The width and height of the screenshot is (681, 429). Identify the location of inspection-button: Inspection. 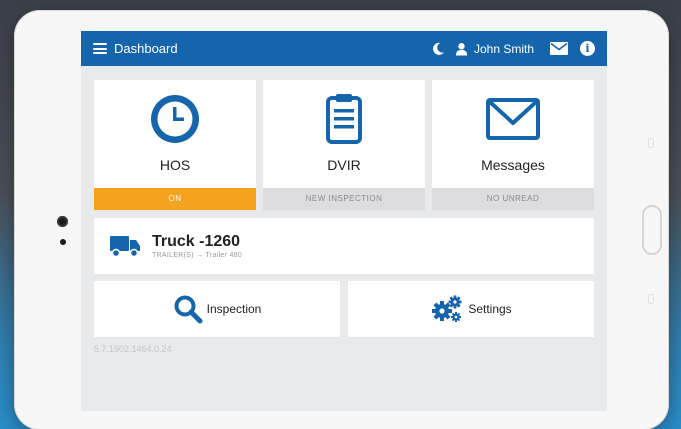
(217, 309).